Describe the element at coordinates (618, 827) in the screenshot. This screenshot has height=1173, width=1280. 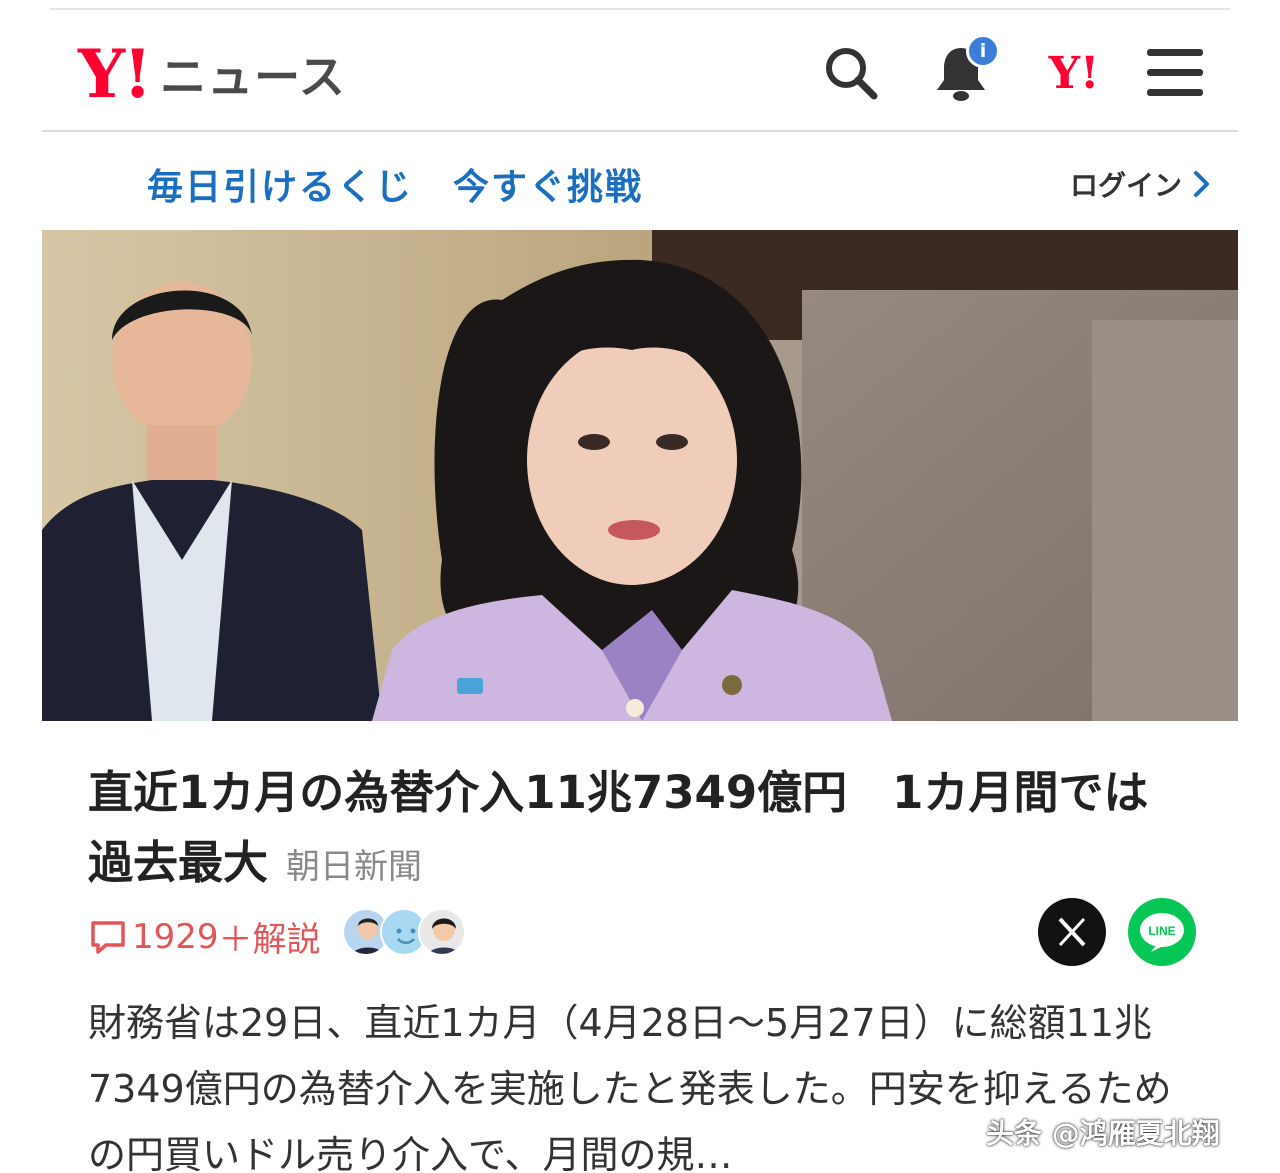
I see `headline-text: 直近1カ月の為替介入11兆7349億円 1カ月間では過去最大` at that location.